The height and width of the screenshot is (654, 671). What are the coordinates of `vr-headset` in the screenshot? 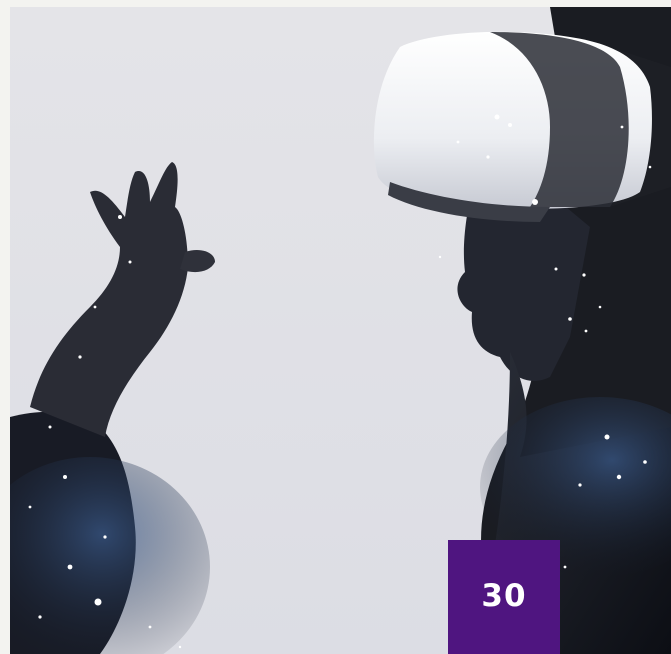 It's located at (522, 126).